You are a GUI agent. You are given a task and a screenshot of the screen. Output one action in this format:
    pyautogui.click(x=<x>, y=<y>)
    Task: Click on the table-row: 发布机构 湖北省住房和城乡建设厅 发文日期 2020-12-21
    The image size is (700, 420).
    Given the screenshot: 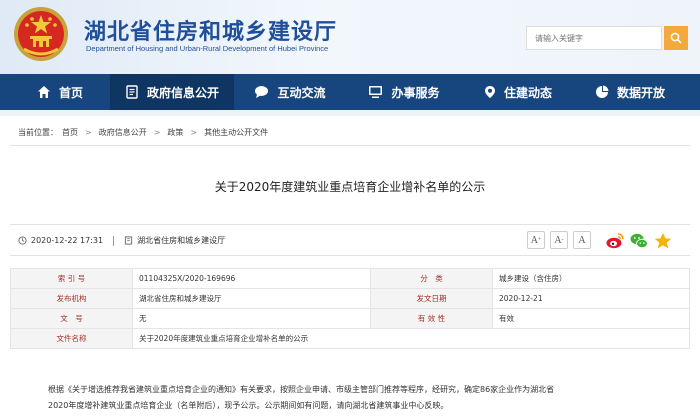 What is the action you would take?
    pyautogui.click(x=350, y=298)
    